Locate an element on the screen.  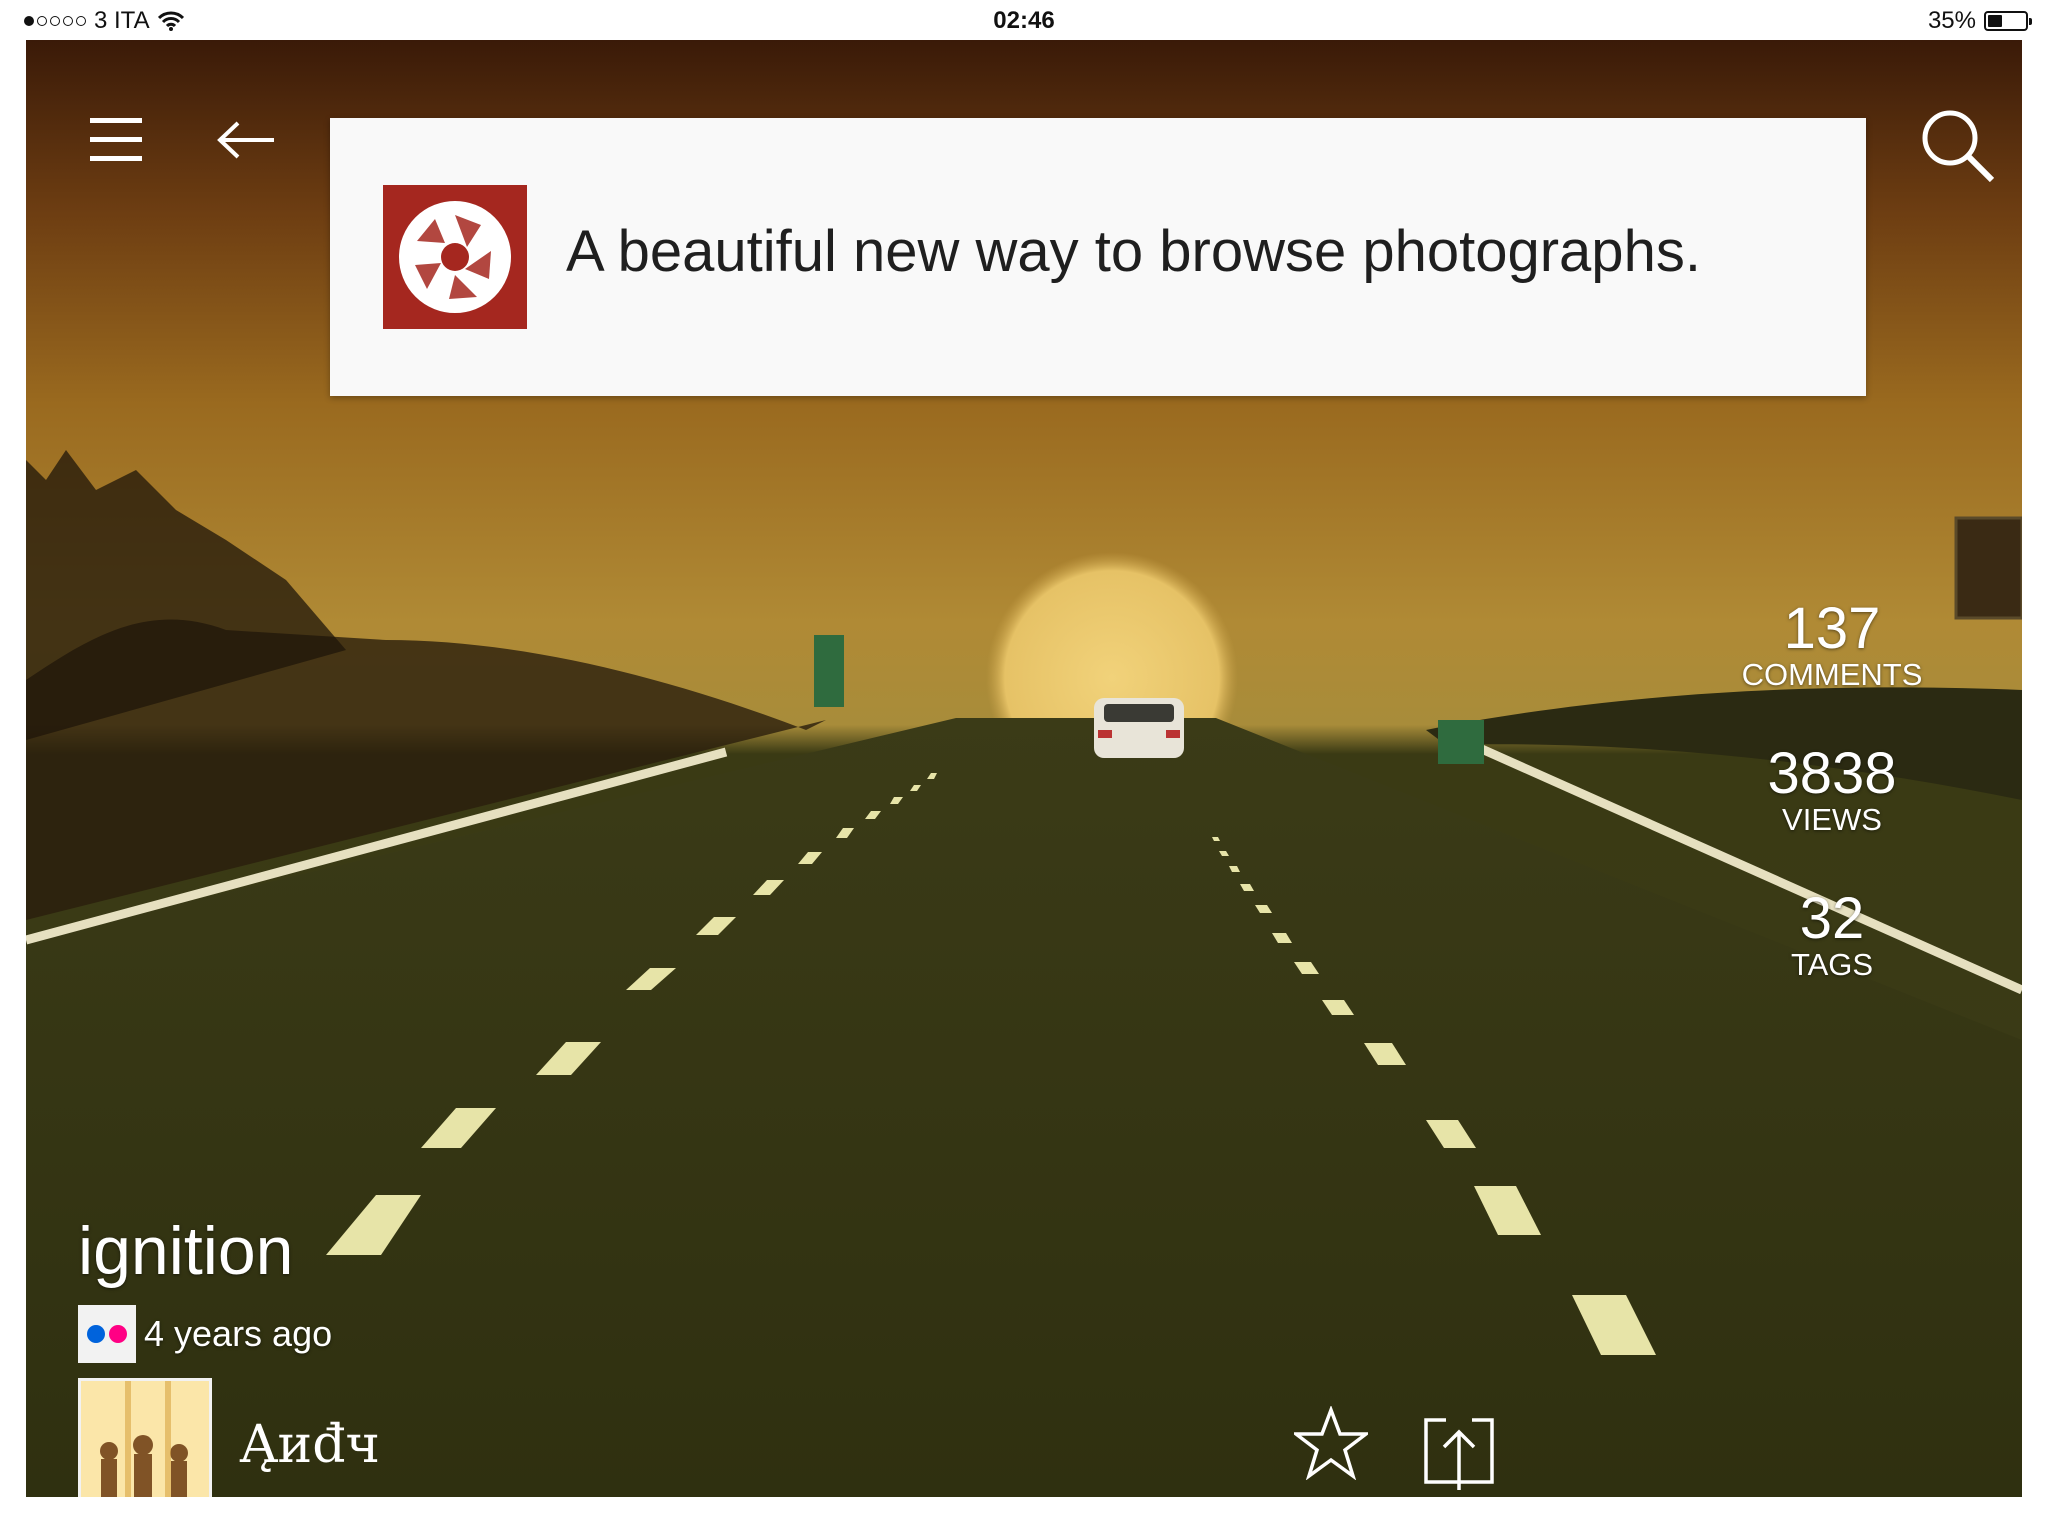
search-icon is located at coordinates (1957, 145).